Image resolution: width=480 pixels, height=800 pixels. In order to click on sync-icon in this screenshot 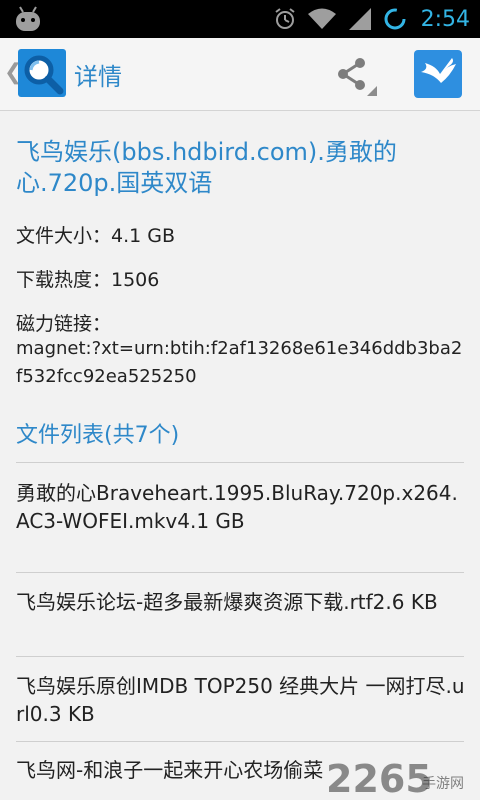, I will do `click(395, 19)`.